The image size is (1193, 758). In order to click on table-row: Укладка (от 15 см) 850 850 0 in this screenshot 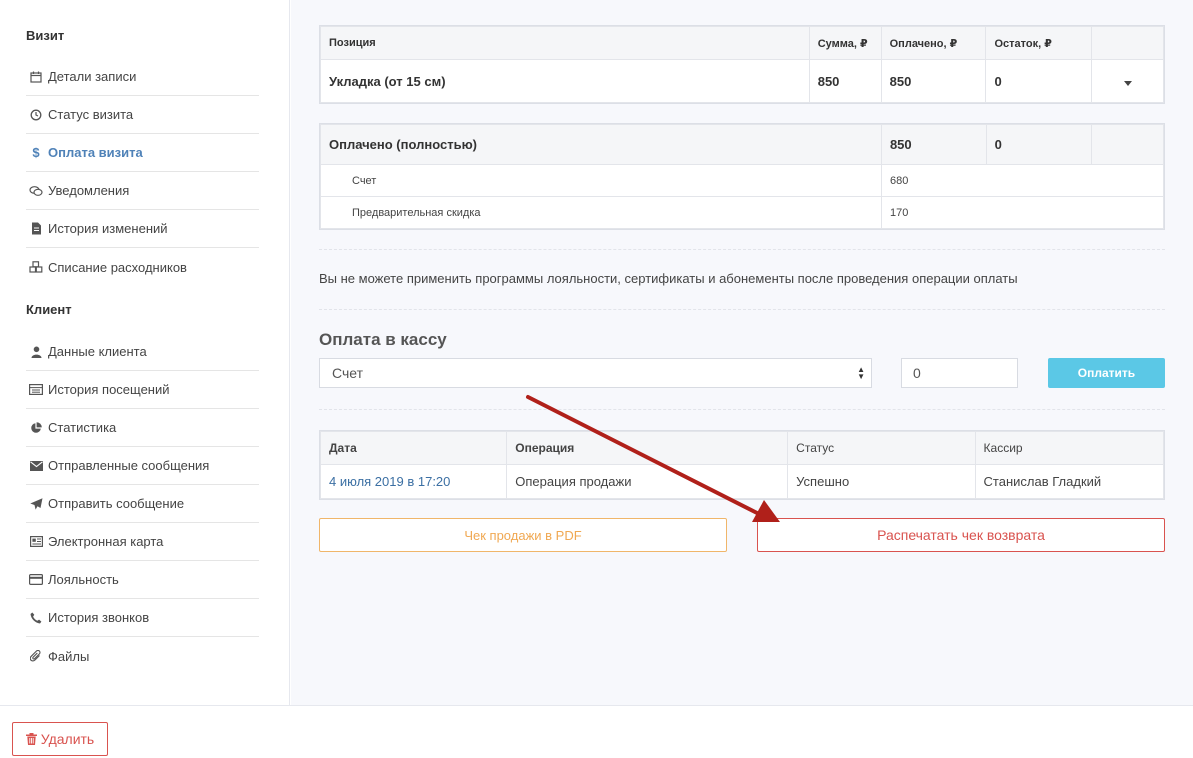, I will do `click(742, 81)`.